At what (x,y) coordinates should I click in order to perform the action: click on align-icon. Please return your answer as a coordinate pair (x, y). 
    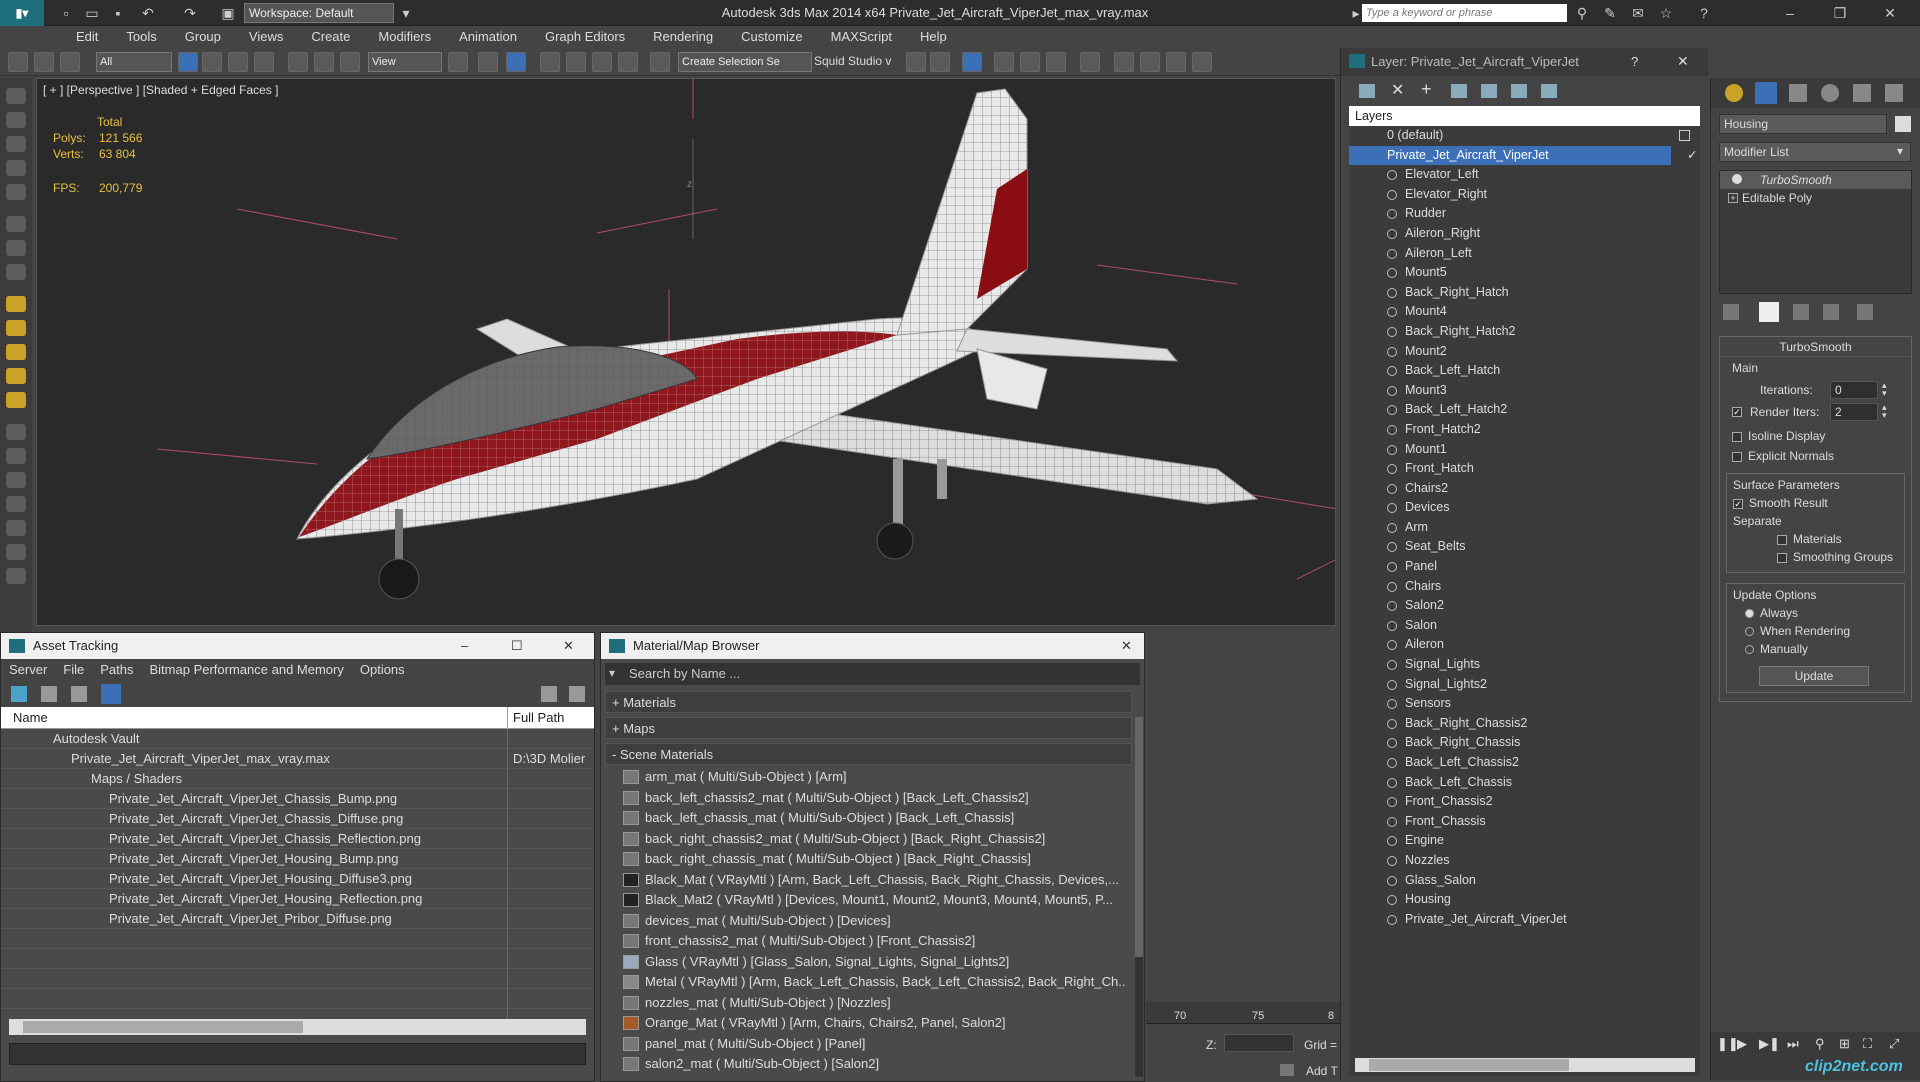
    Looking at the image, I should click on (940, 62).